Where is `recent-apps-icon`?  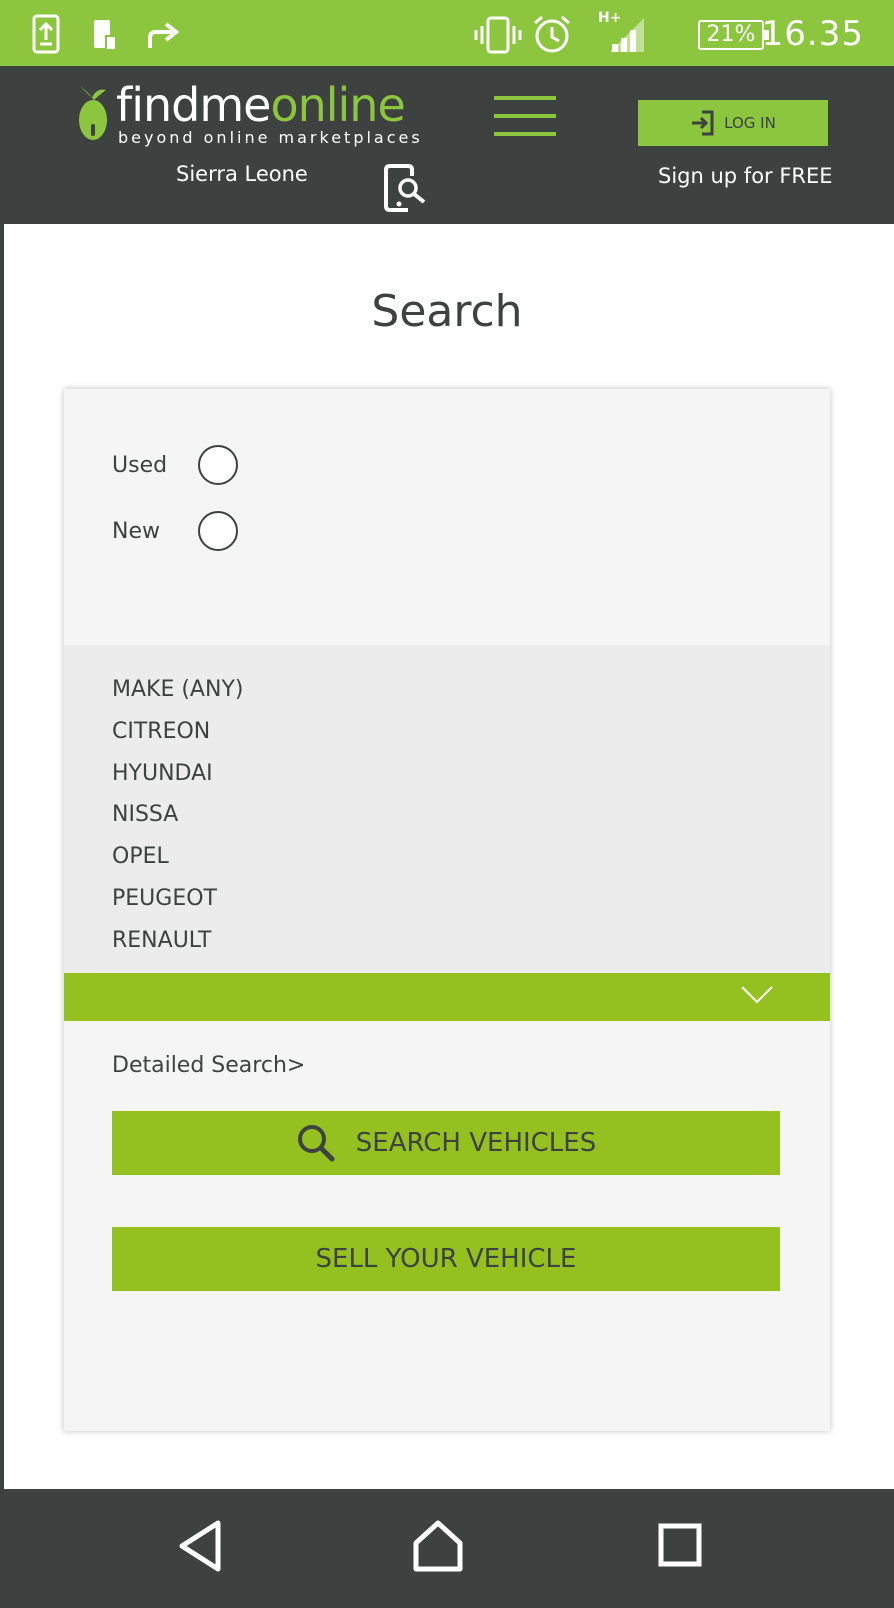
recent-apps-icon is located at coordinates (680, 1545).